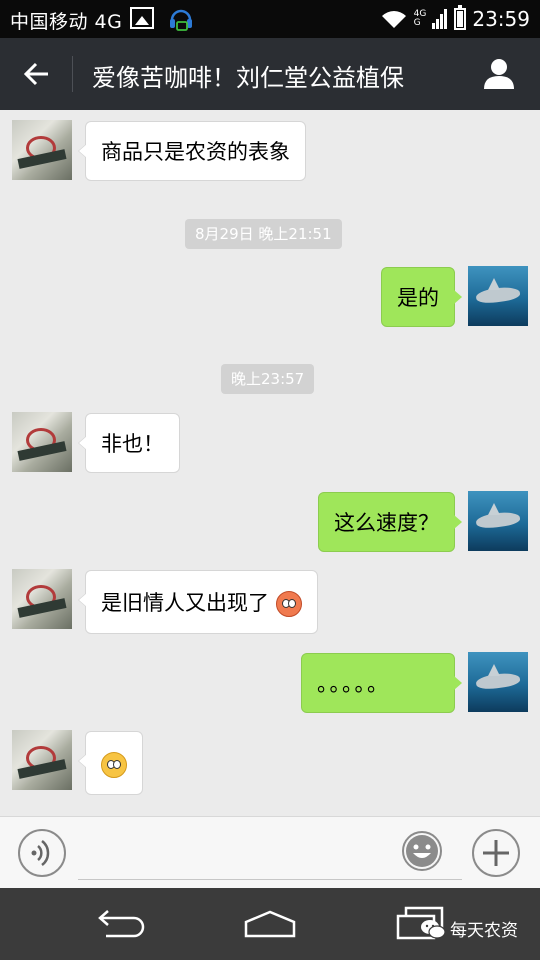 The width and height of the screenshot is (540, 960). Describe the element at coordinates (381, 683) in the screenshot. I see `message-bubble: 。。。。。` at that location.